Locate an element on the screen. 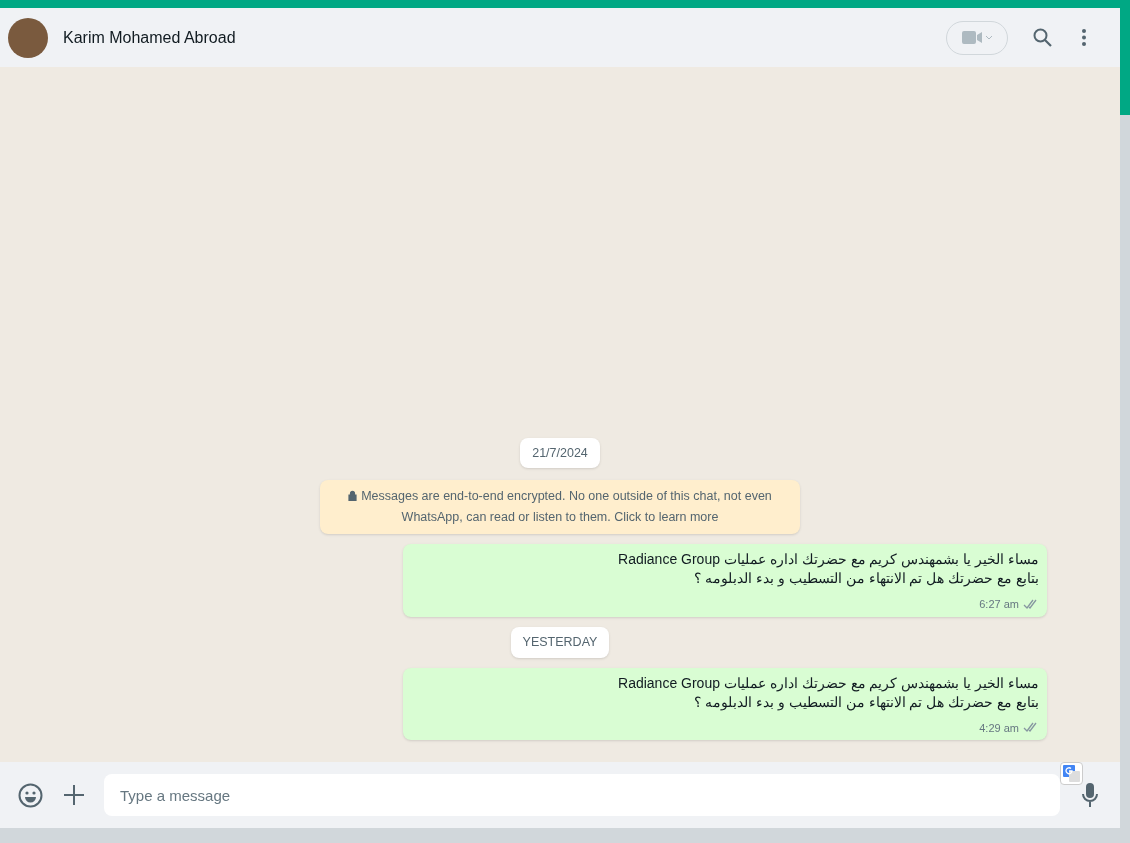 The image size is (1130, 843). date-label: 21/7/2024 is located at coordinates (560, 453).